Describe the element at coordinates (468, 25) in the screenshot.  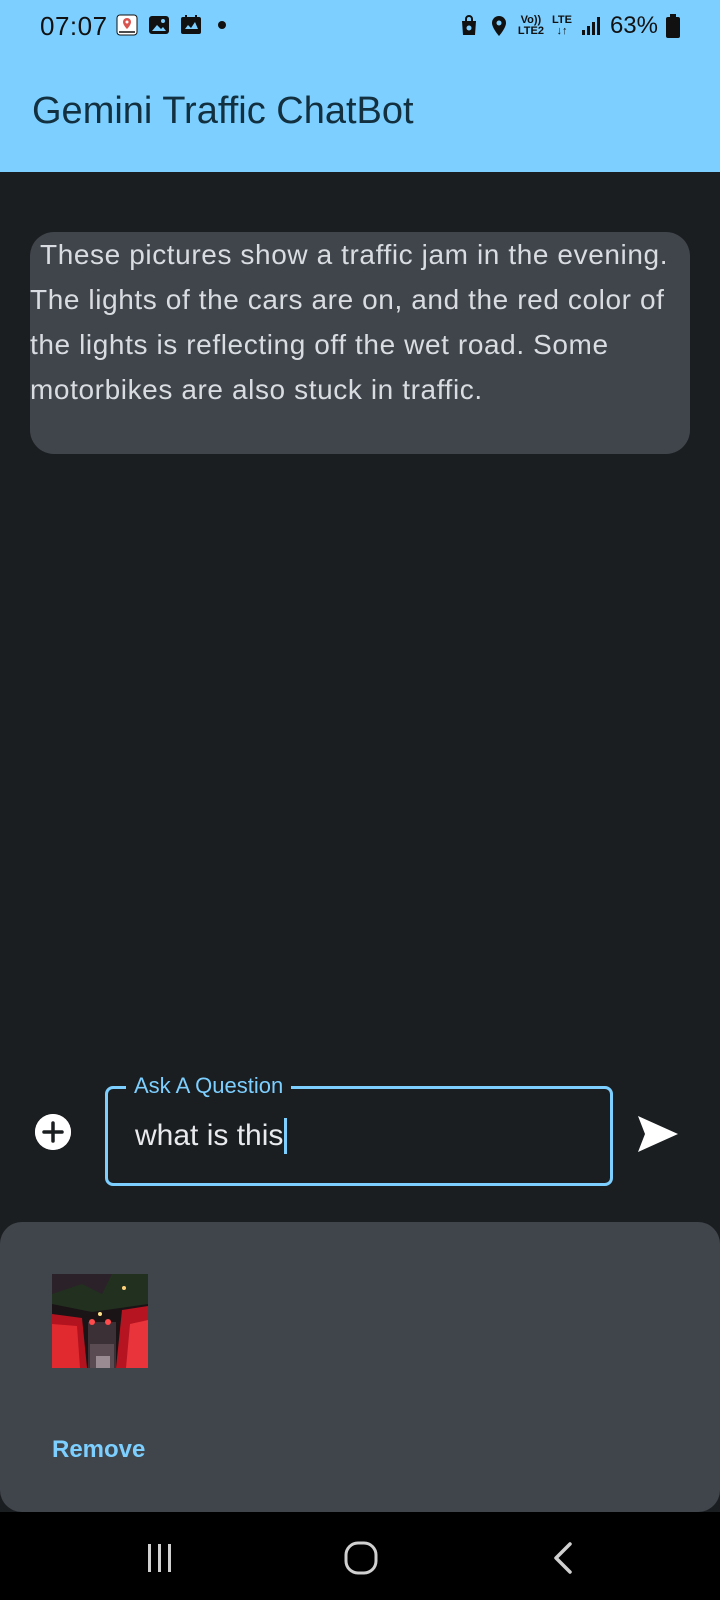
I see `secure-folder-icon` at that location.